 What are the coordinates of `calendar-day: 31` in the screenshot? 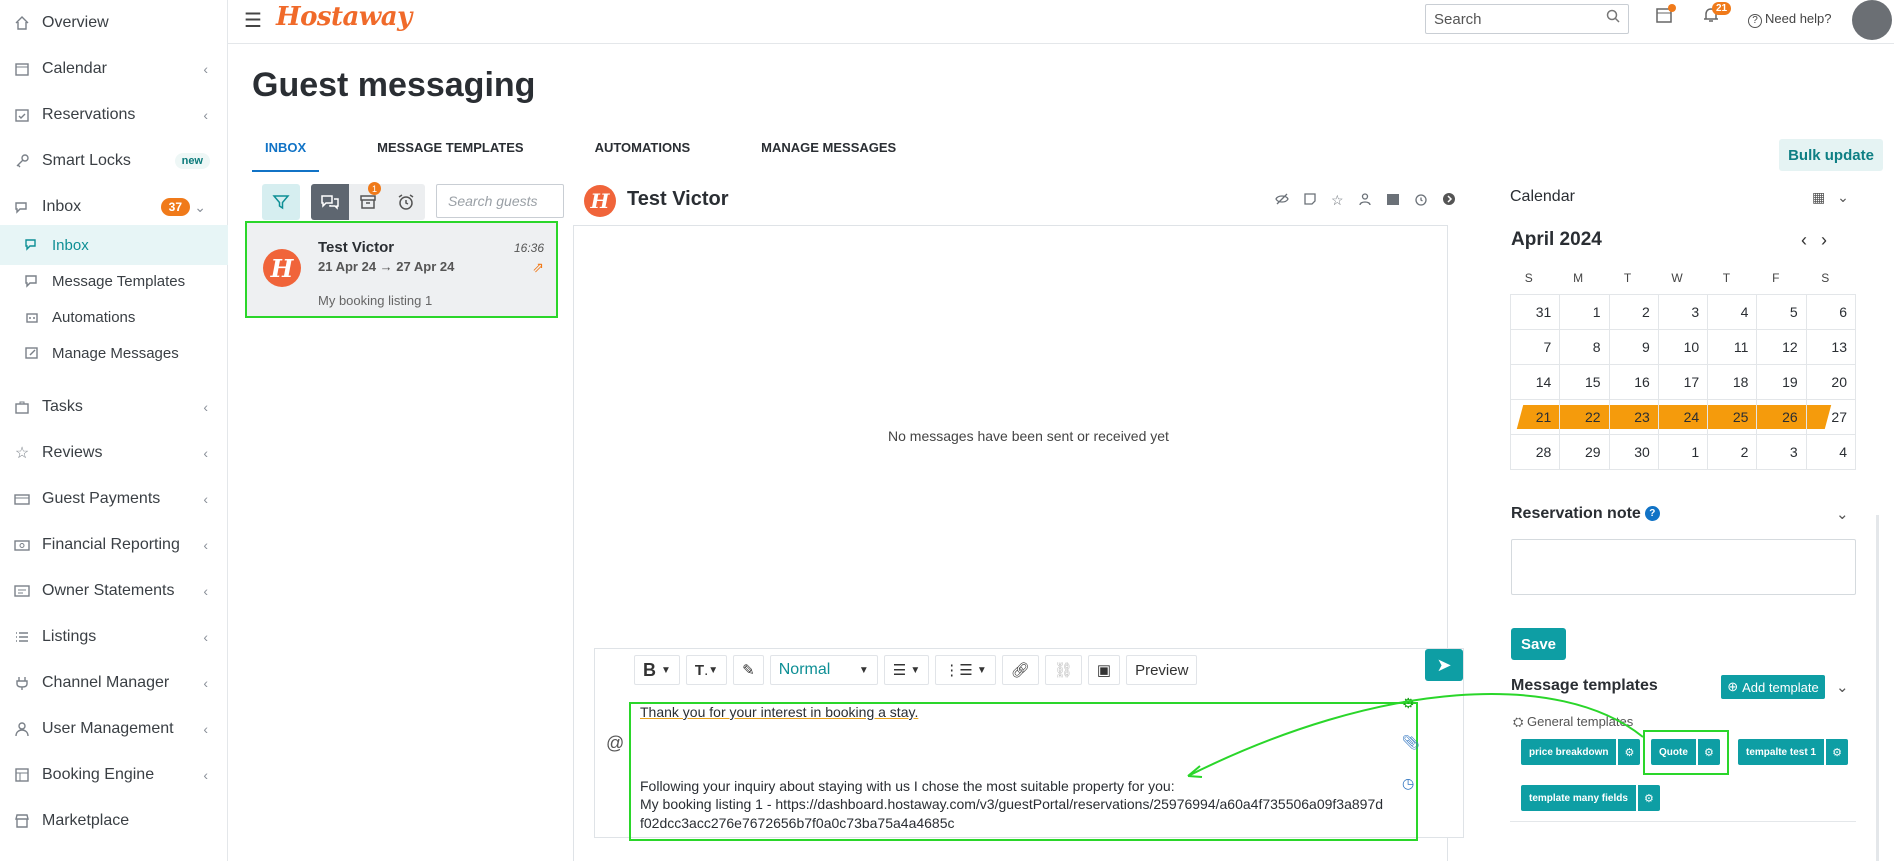 It's located at (1536, 312).